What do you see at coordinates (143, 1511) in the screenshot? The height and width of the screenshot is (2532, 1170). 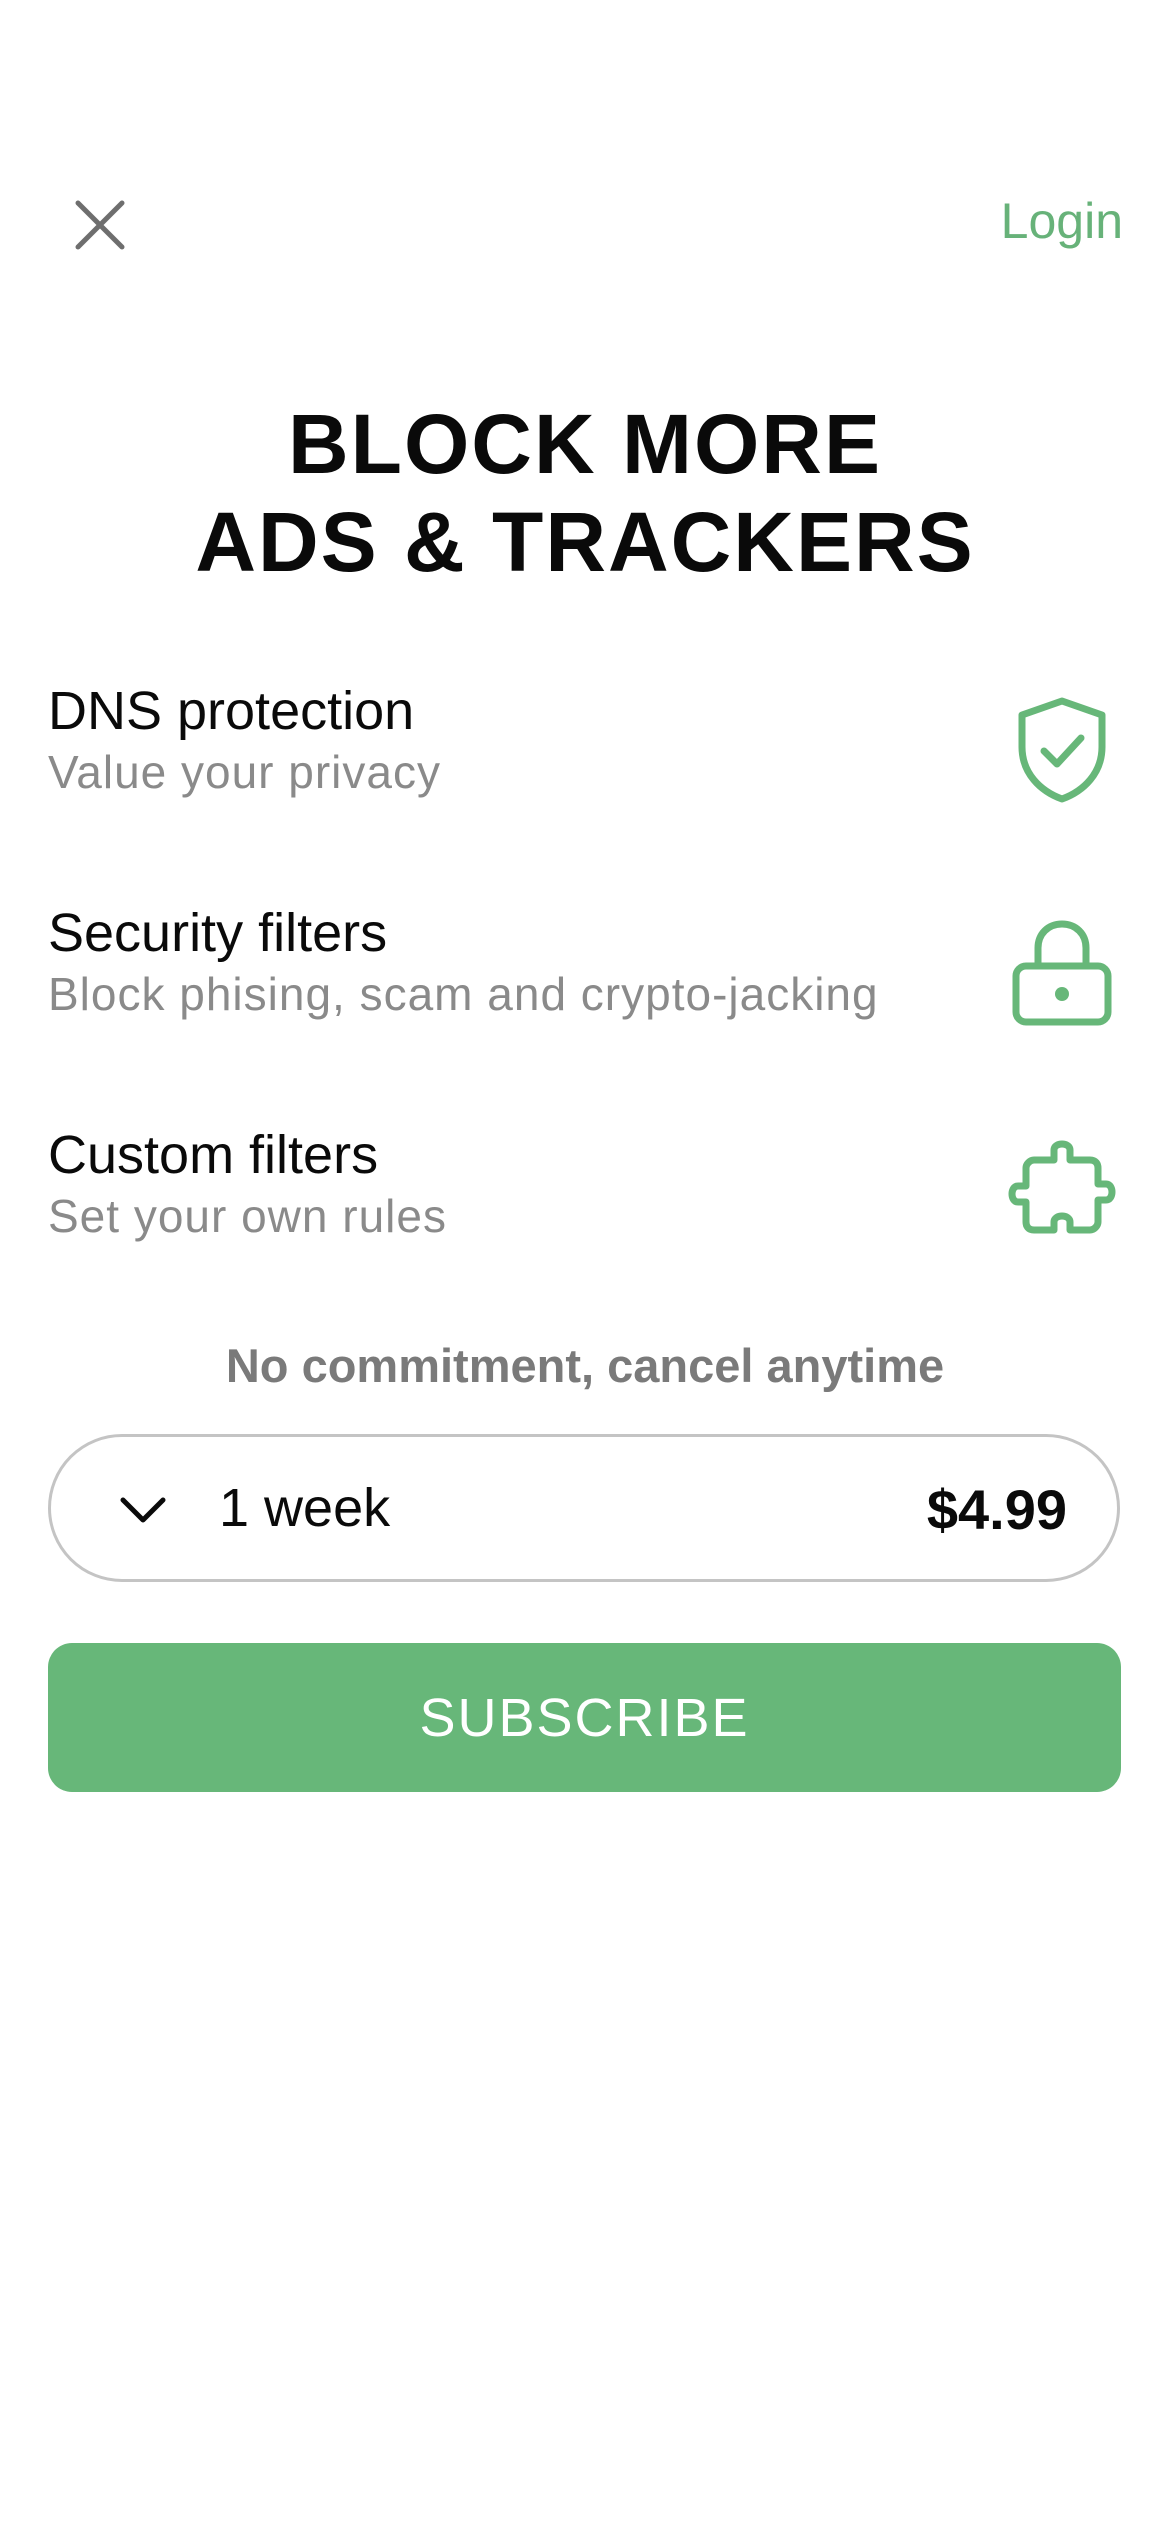 I see `chevron-down-icon` at bounding box center [143, 1511].